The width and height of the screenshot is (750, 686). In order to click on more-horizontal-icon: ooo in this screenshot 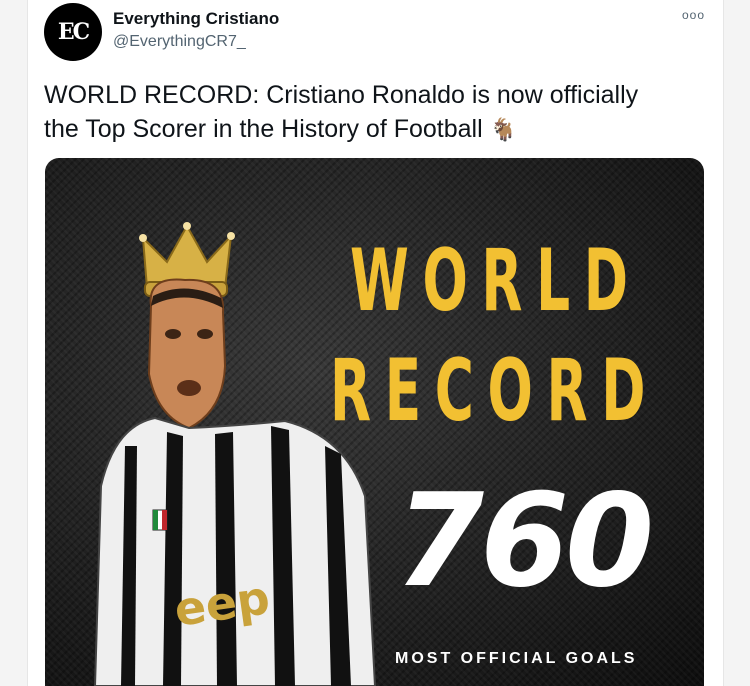, I will do `click(693, 15)`.